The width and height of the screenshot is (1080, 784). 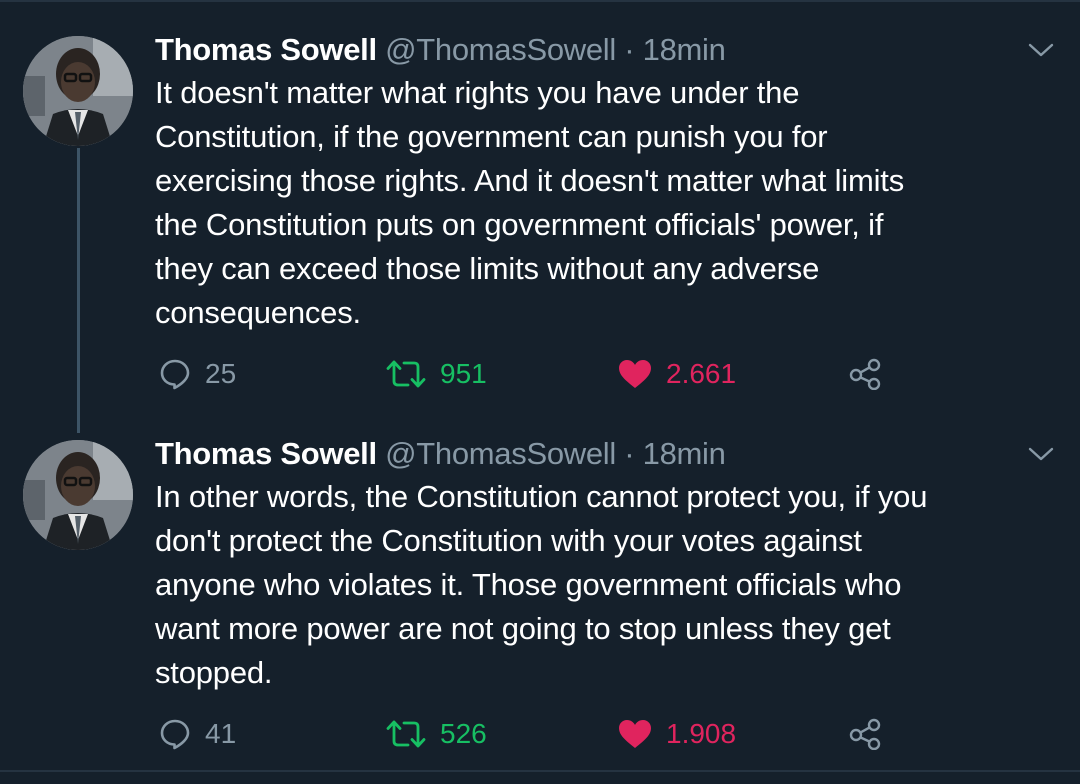 What do you see at coordinates (221, 733) in the screenshot?
I see `reply-count: 41` at bounding box center [221, 733].